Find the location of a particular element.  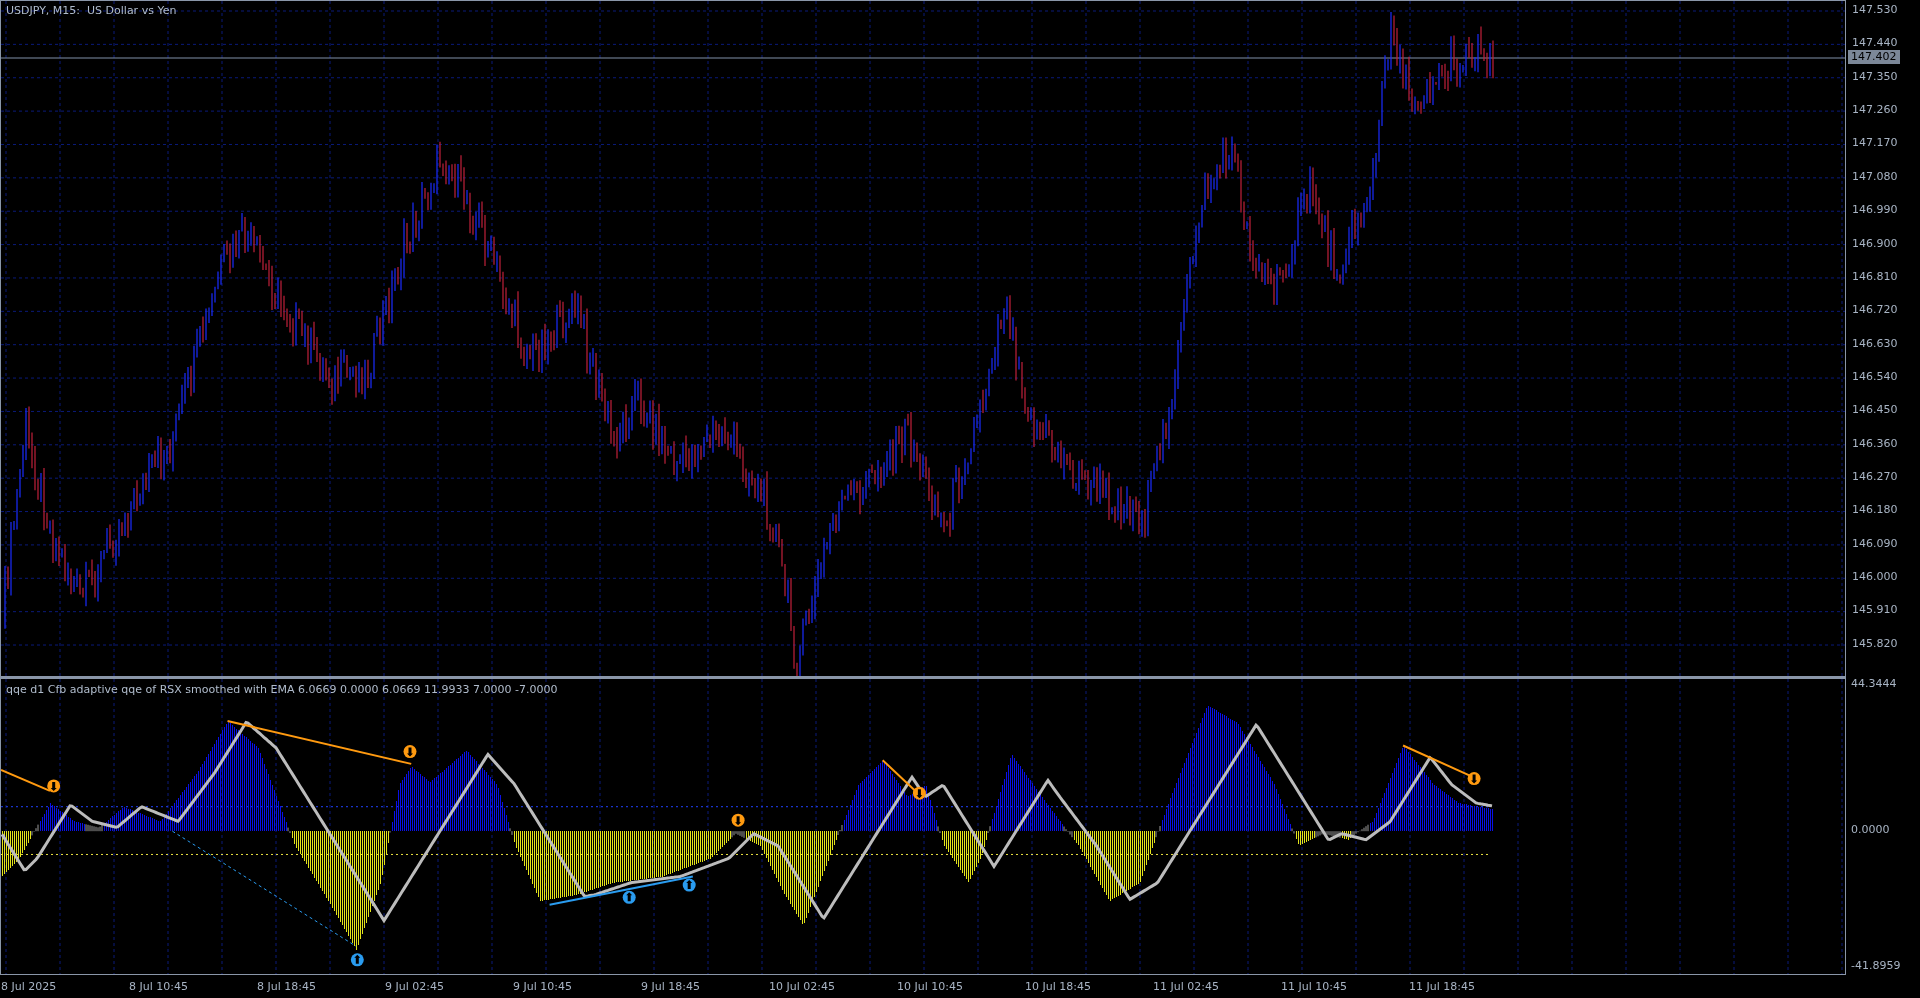

price-tick-label: 147.170 is located at coordinates (1875, 143).